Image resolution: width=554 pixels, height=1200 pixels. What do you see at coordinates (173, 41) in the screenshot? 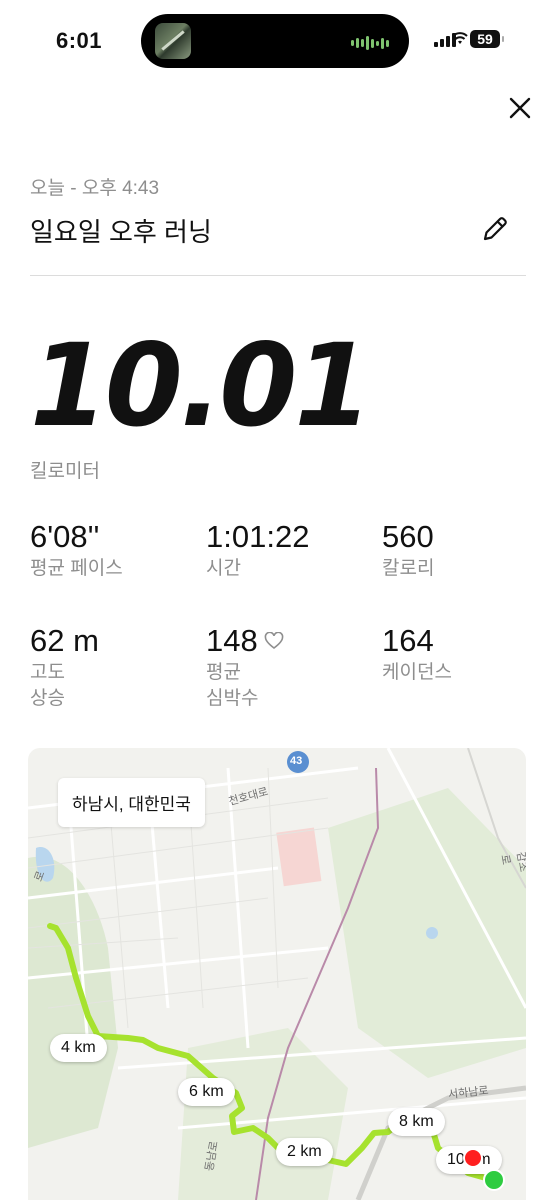
I see `now-playing-artwork-icon` at bounding box center [173, 41].